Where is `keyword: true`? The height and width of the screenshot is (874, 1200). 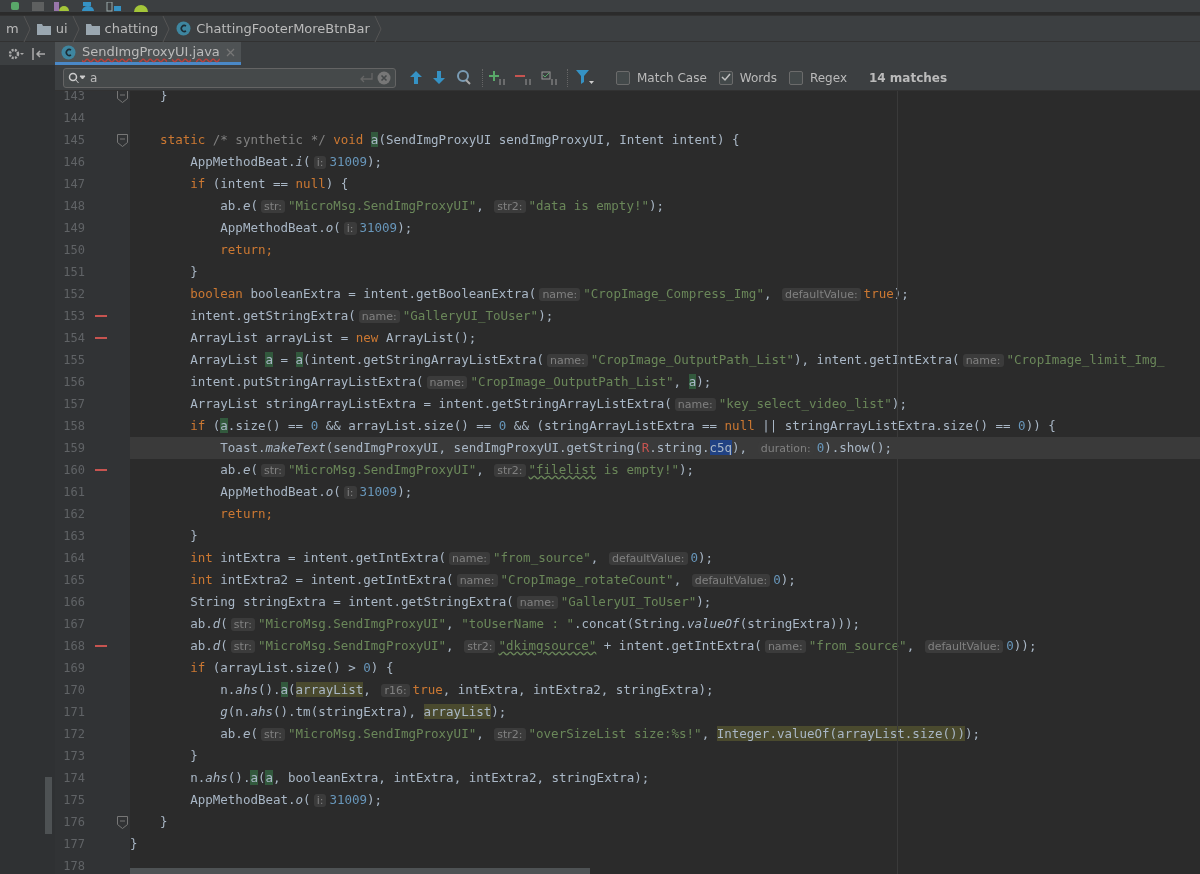
keyword: true is located at coordinates (878, 293).